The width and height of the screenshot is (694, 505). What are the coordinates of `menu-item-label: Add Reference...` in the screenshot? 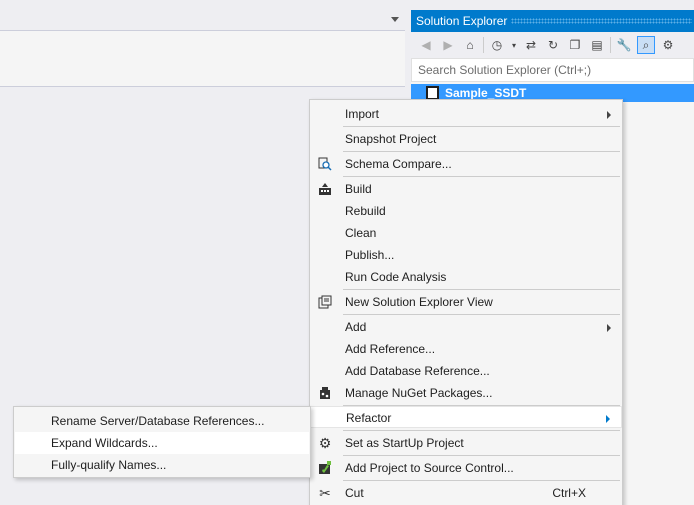 It's located at (390, 349).